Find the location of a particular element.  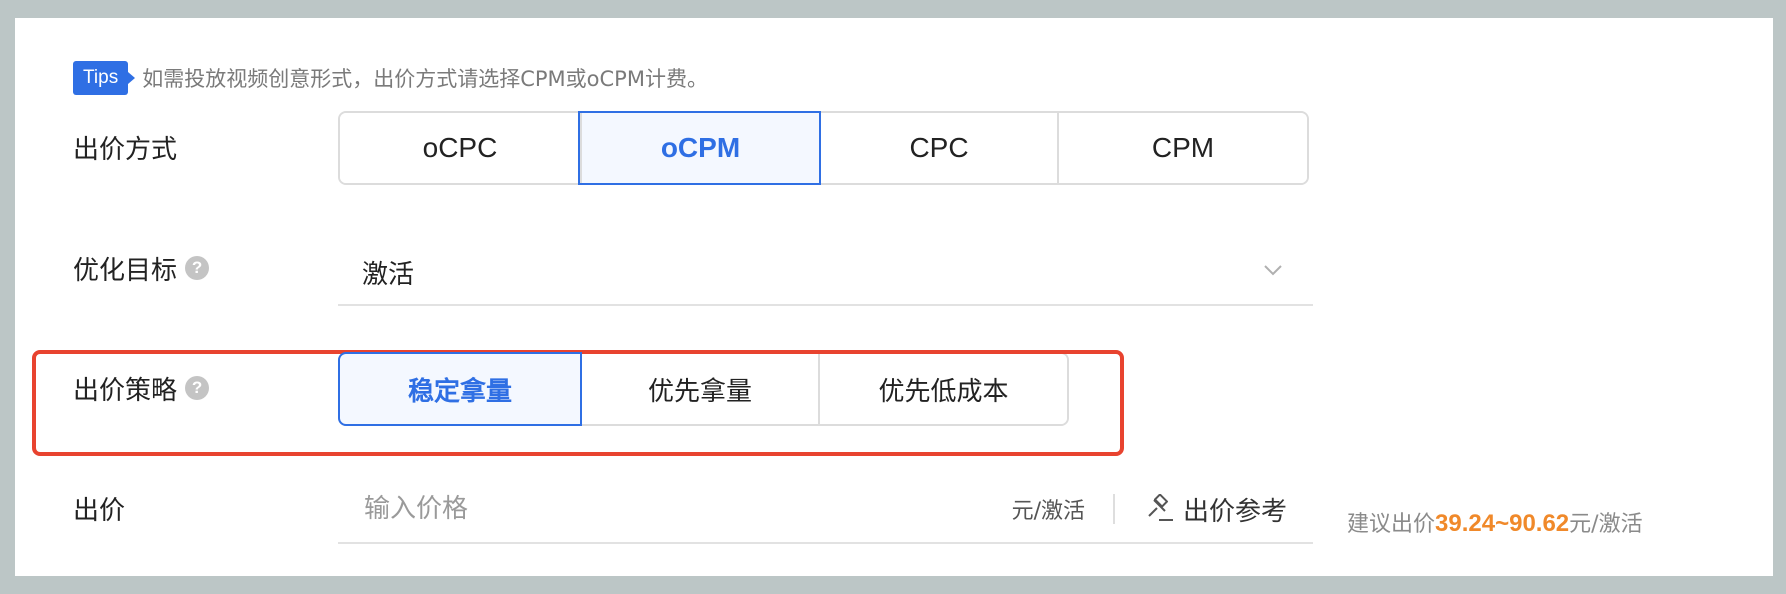

suggested-bid: 建议出价39.24~90.62元/激活 is located at coordinates (1495, 522).